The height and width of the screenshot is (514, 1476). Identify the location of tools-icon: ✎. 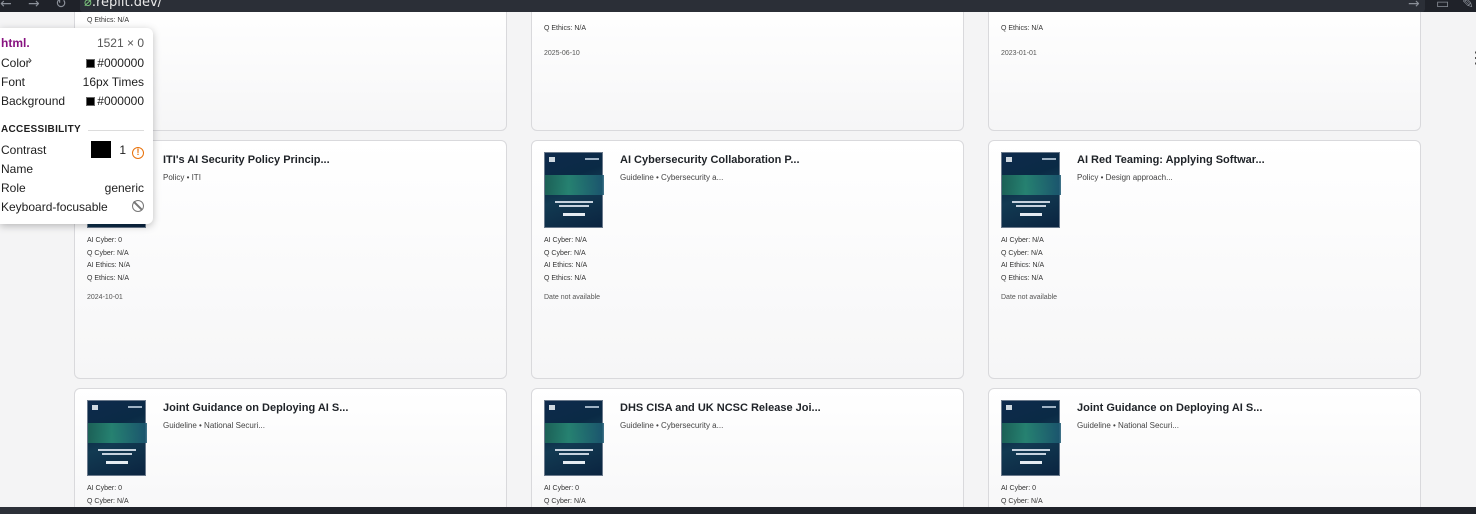
(1468, 6).